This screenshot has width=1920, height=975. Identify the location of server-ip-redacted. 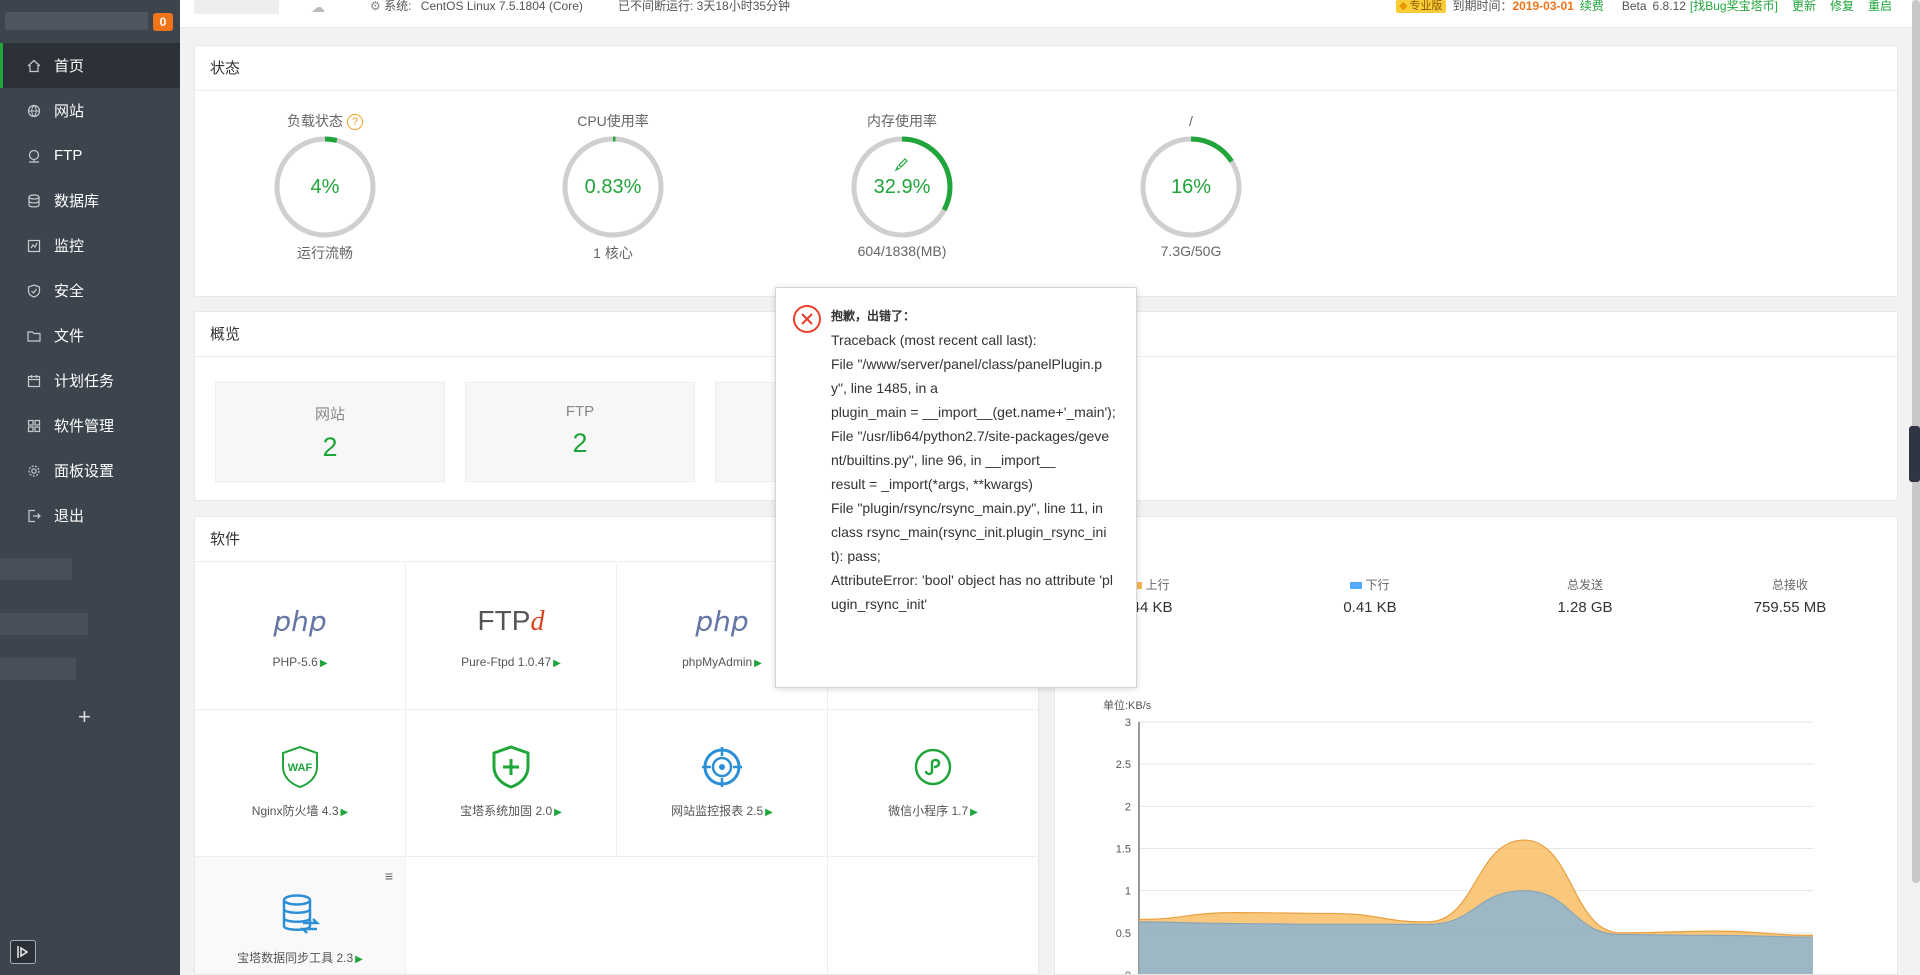
(76, 21).